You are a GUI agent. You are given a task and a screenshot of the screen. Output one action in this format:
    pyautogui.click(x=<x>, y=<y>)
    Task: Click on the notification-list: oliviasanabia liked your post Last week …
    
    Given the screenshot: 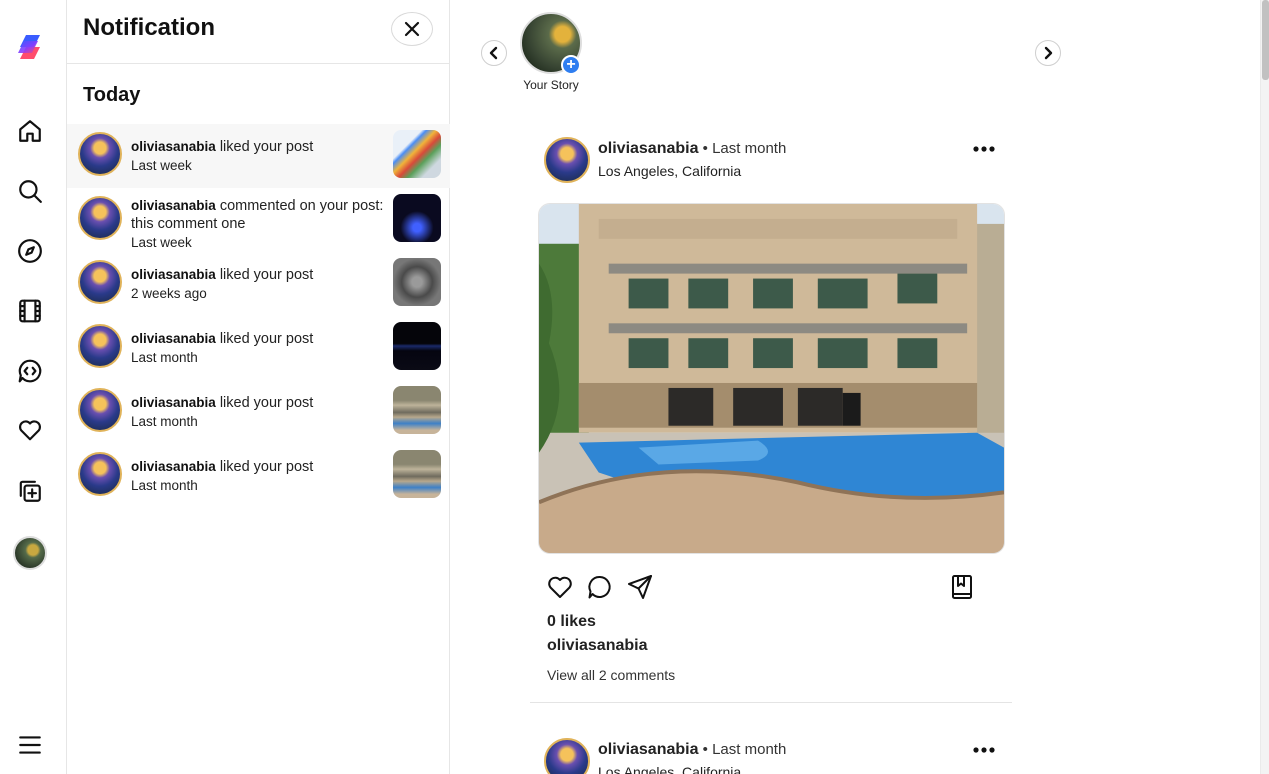 What is the action you would take?
    pyautogui.click(x=258, y=316)
    